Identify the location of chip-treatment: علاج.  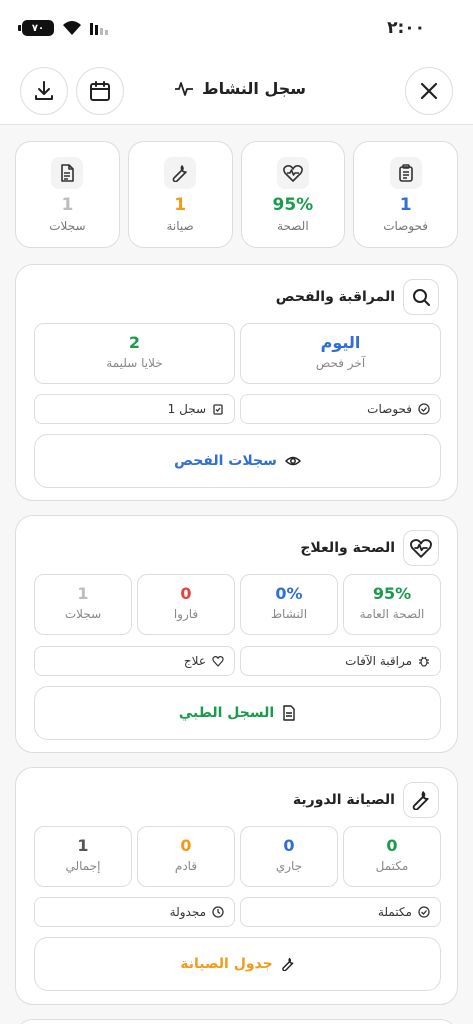
(134, 661).